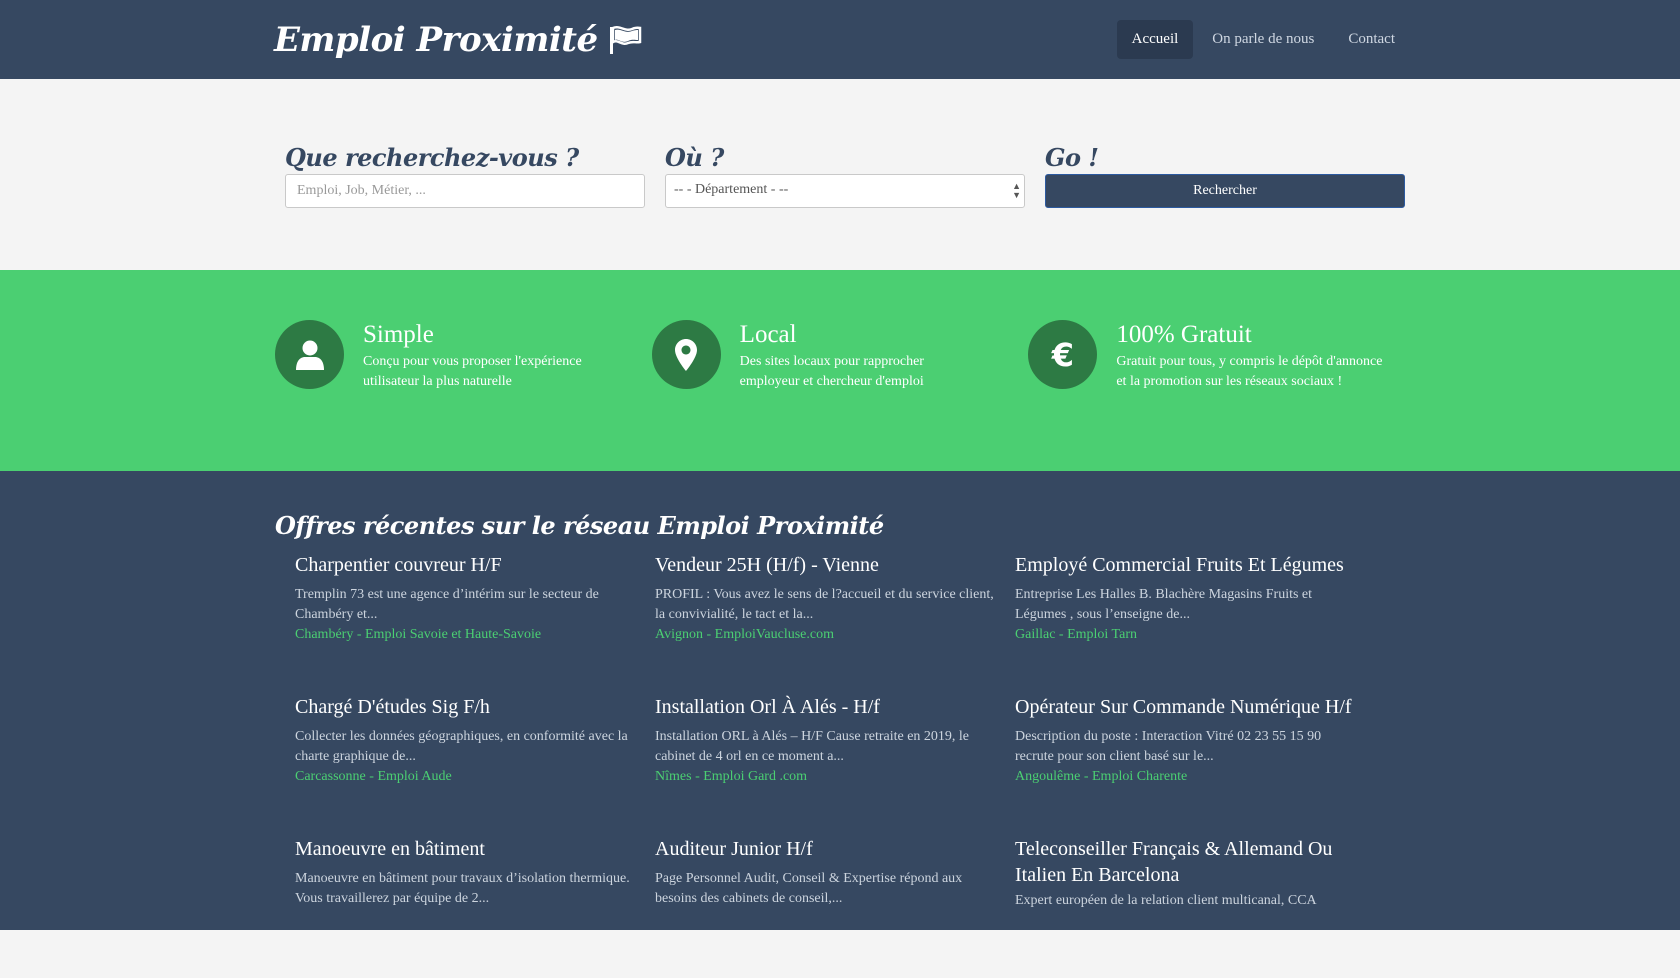 The width and height of the screenshot is (1680, 978). Describe the element at coordinates (673, 776) in the screenshot. I see `job-city-link: Nîmes` at that location.